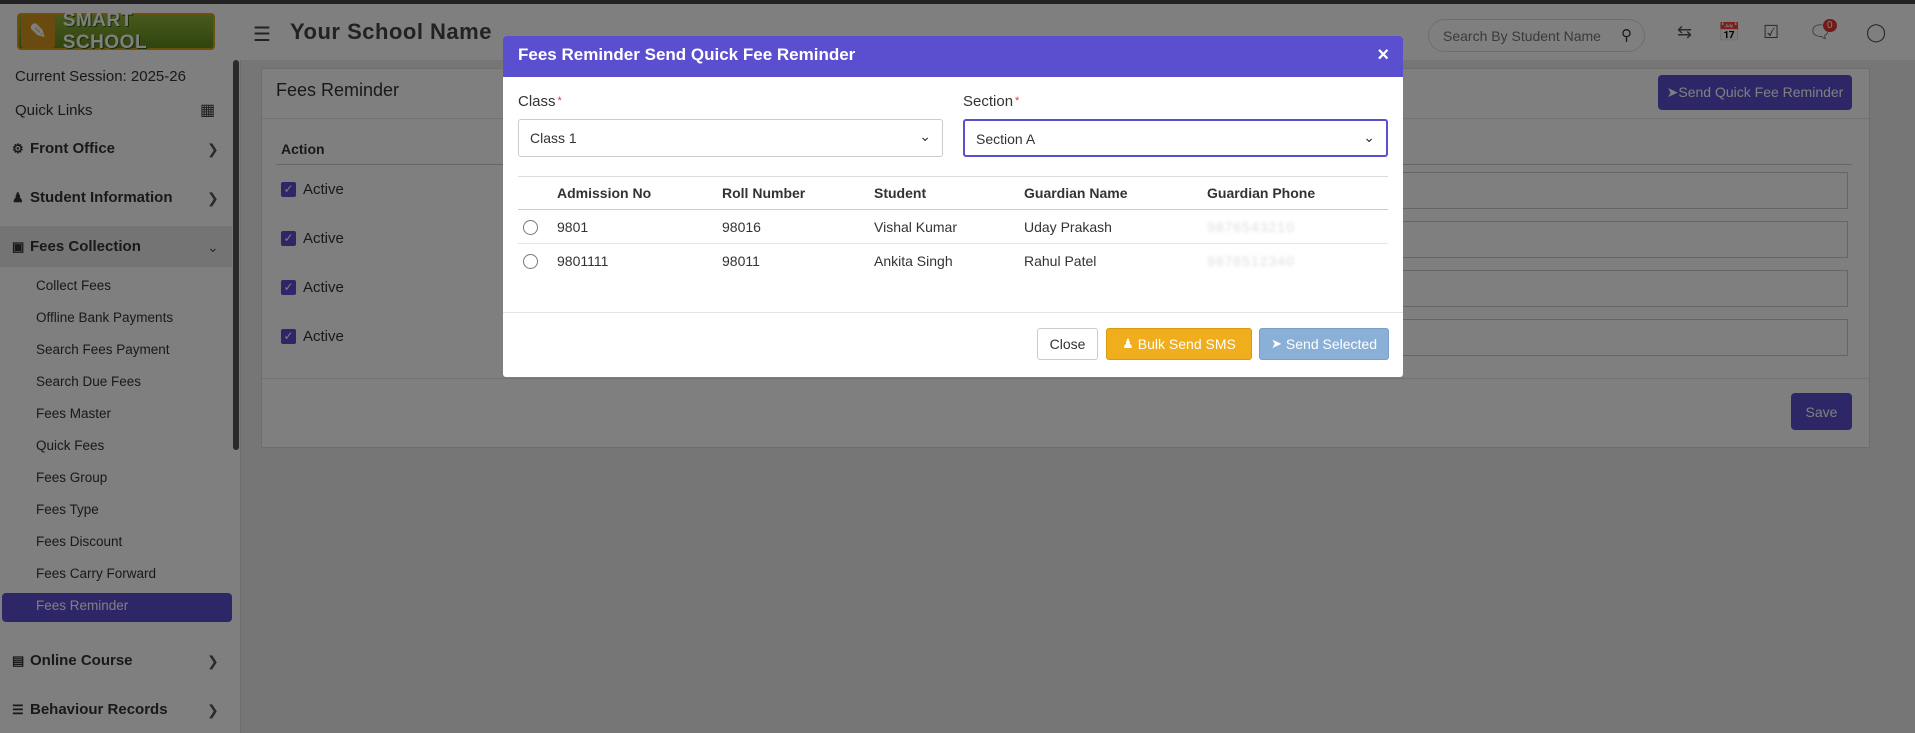 Image resolution: width=1915 pixels, height=733 pixels. Describe the element at coordinates (1060, 260) in the screenshot. I see `guardian-name-cell: Rahul Patel` at that location.